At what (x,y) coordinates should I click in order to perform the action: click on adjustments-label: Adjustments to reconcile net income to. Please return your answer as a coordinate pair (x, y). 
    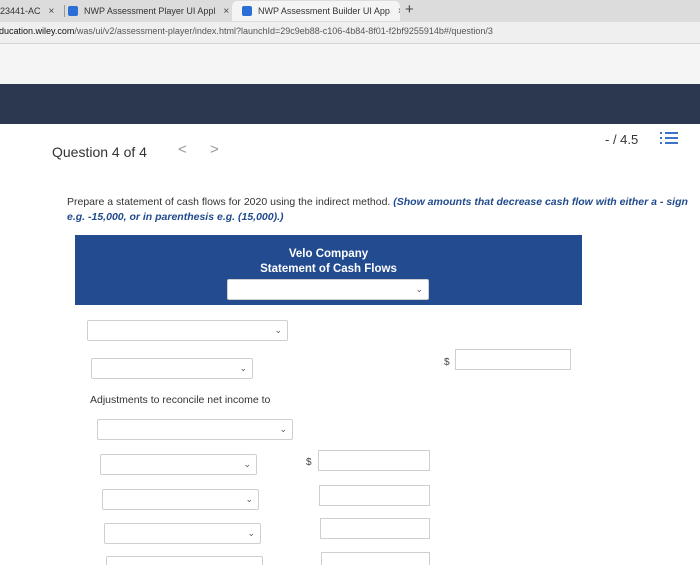
    Looking at the image, I should click on (180, 400).